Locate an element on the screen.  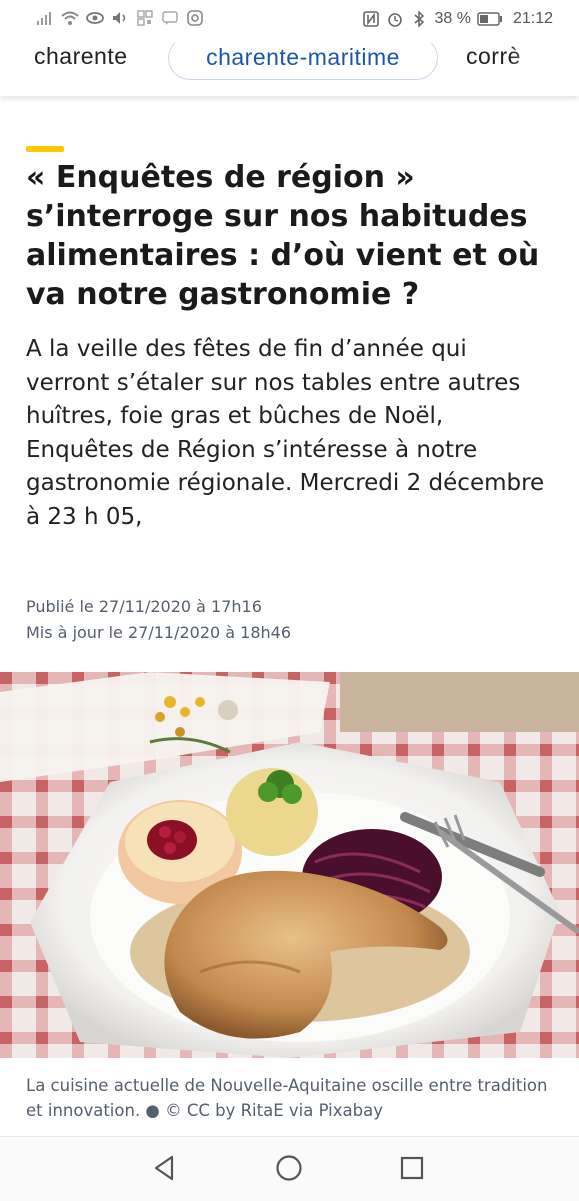
status-right: 38 % 21:12 is located at coordinates (457, 19).